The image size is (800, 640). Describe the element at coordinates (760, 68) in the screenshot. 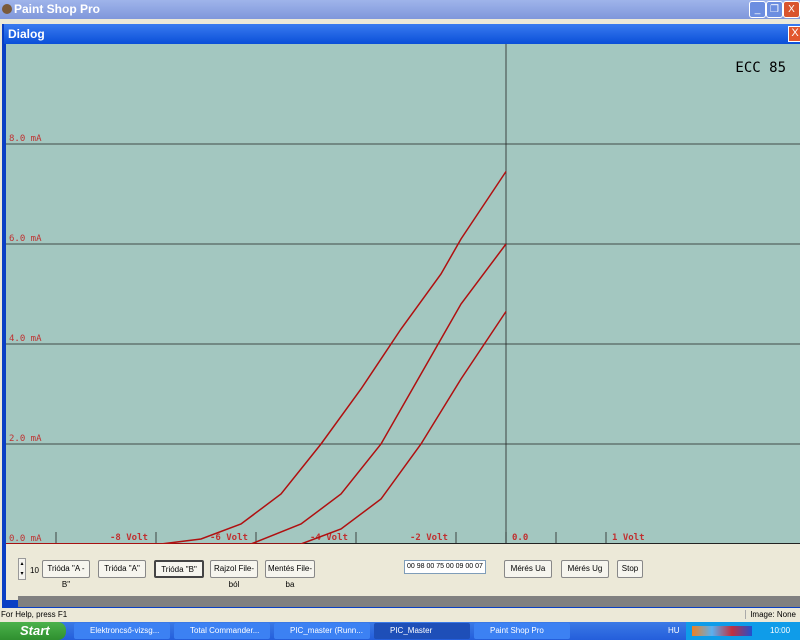

I see `chart-title: ECC 85` at that location.